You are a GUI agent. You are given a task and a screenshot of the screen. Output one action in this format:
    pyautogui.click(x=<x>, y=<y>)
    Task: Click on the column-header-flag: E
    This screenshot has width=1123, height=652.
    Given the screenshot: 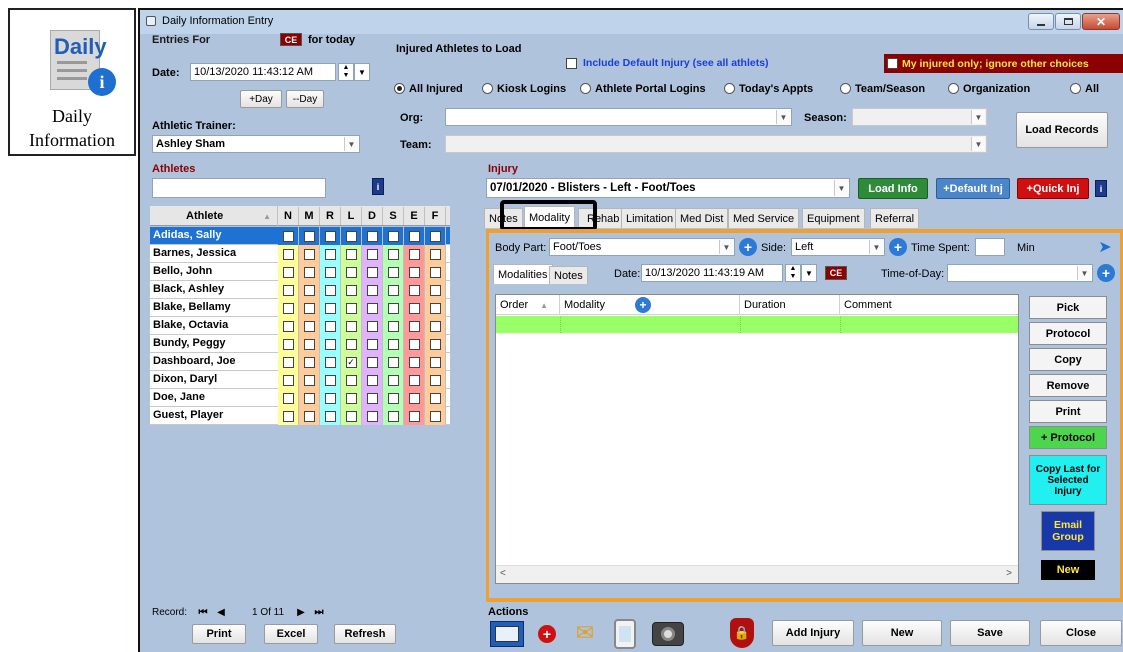 What is the action you would take?
    pyautogui.click(x=414, y=216)
    